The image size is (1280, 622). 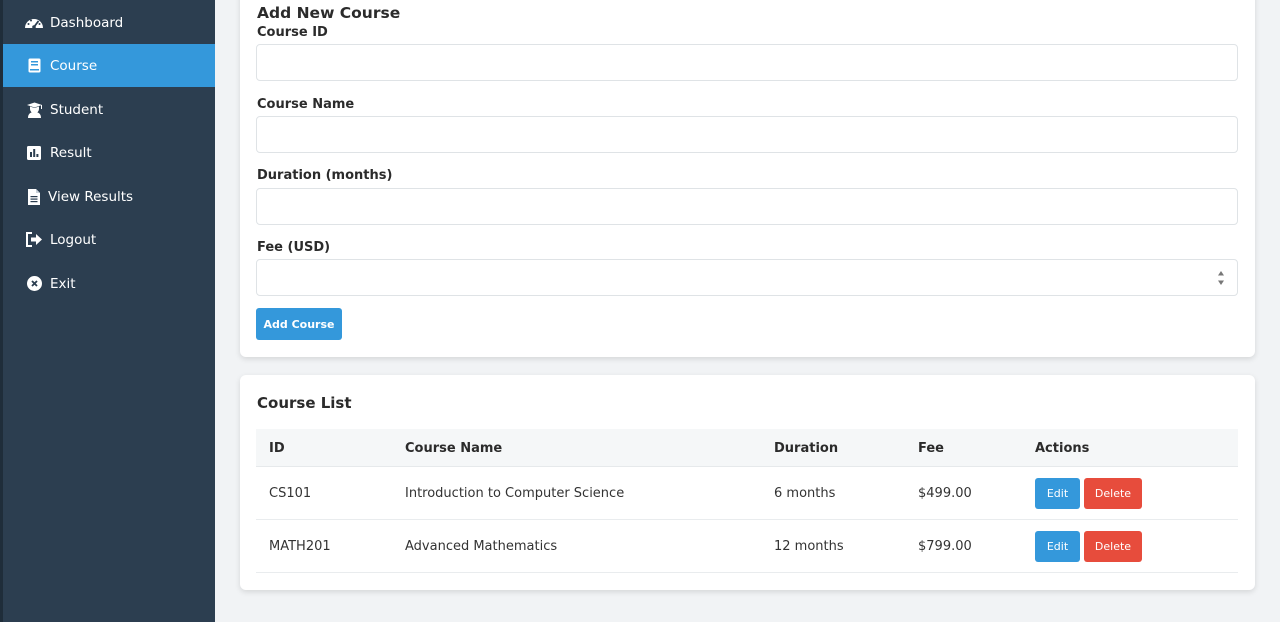 I want to click on sidebar-item-view-results: View Results, so click(x=109, y=196).